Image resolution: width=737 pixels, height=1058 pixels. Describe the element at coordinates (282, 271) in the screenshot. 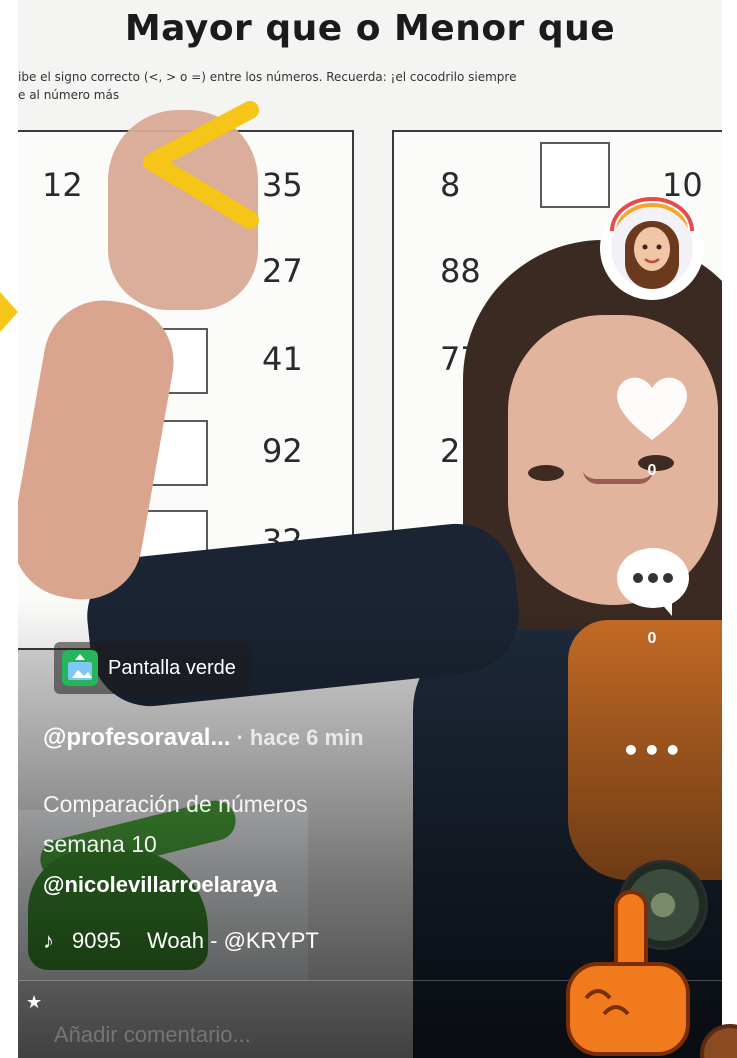

I see `number-left-3: 27` at that location.